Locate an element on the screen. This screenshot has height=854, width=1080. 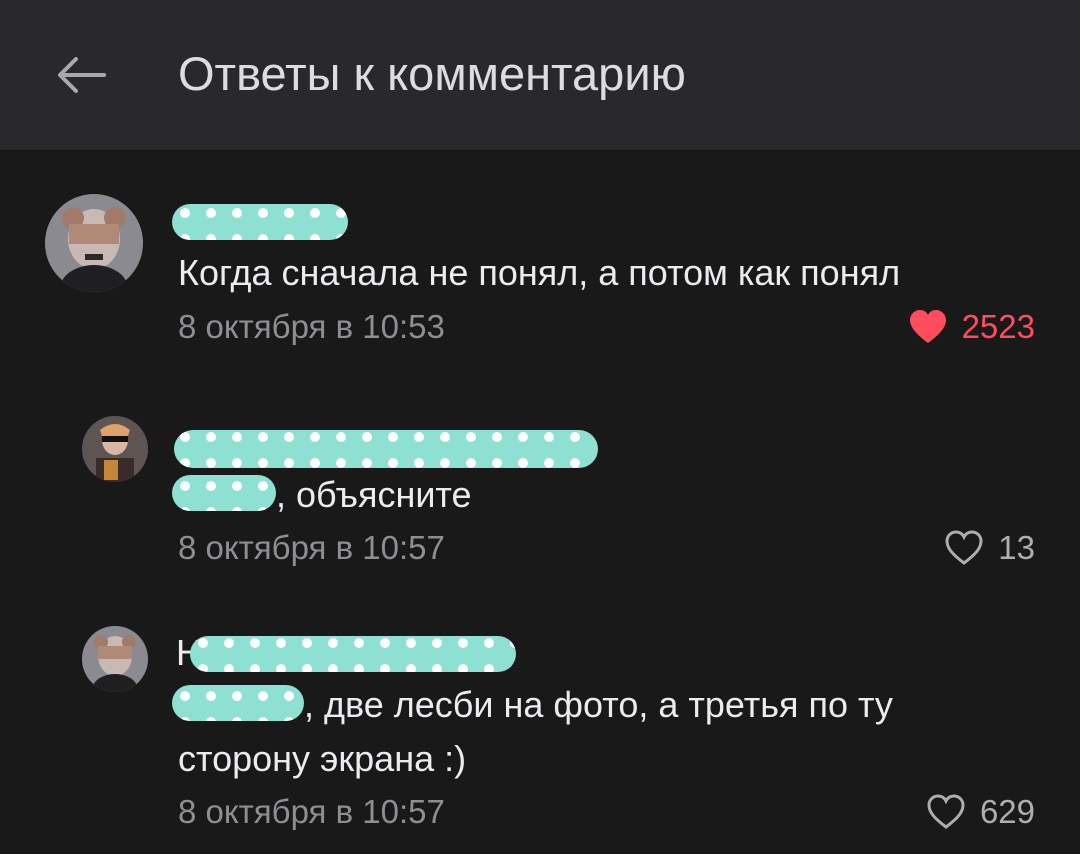
comment-body-line1: , две лесби на фото, а третья по ту is located at coordinates (598, 704).